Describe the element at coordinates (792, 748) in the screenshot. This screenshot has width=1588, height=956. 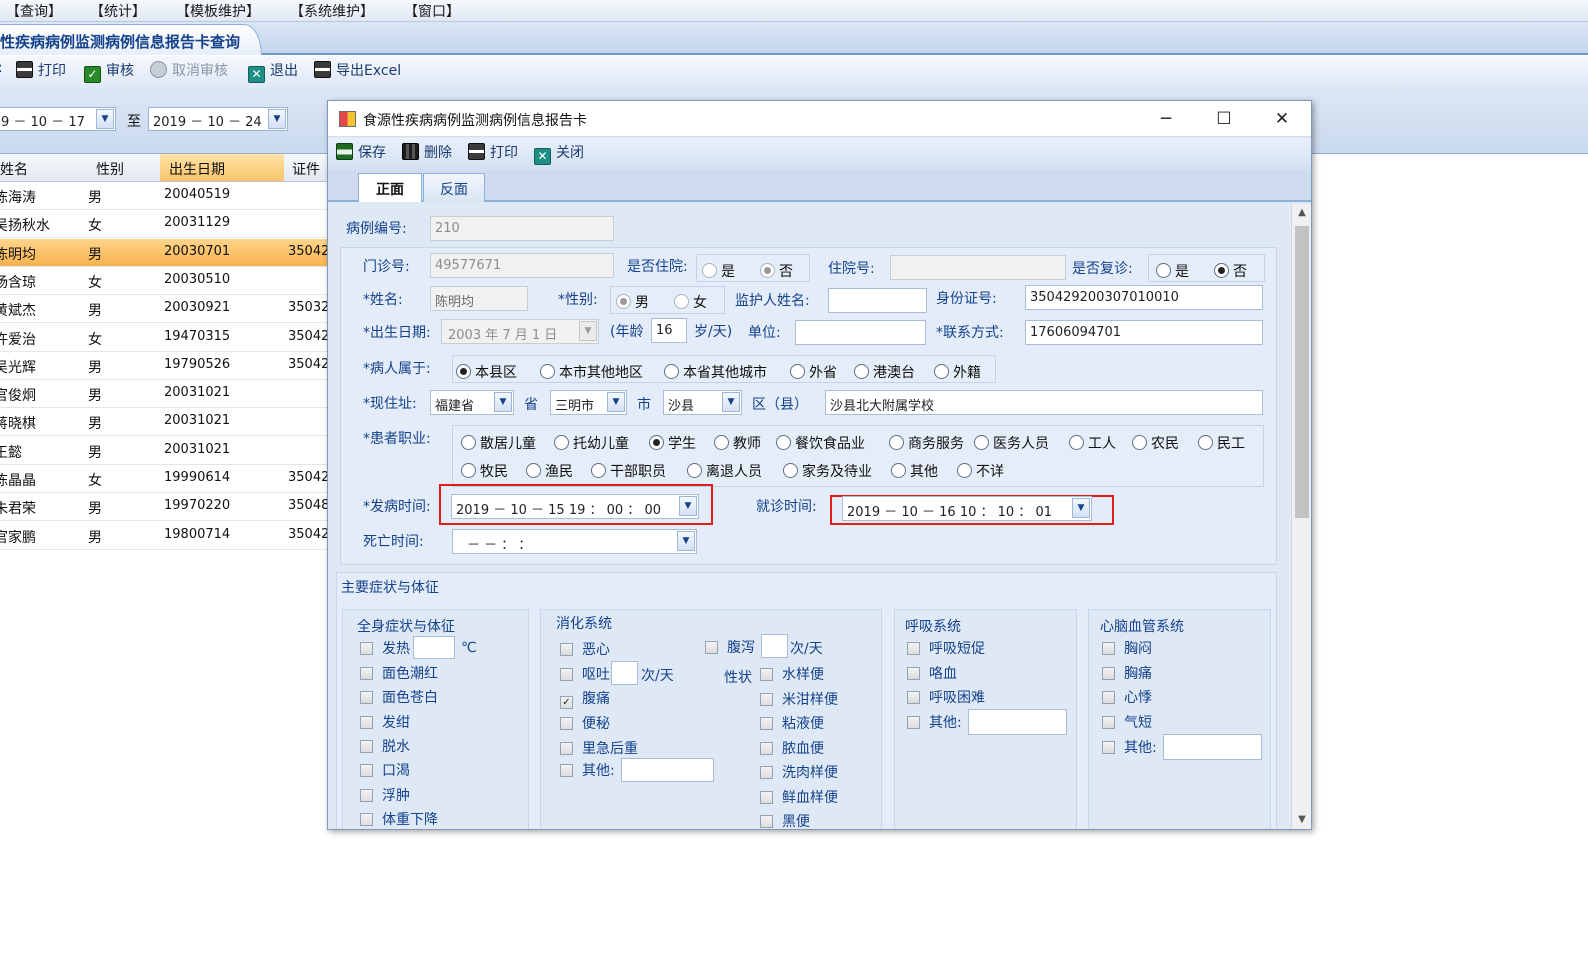
I see `symptom-checkbox: 脓血便` at that location.